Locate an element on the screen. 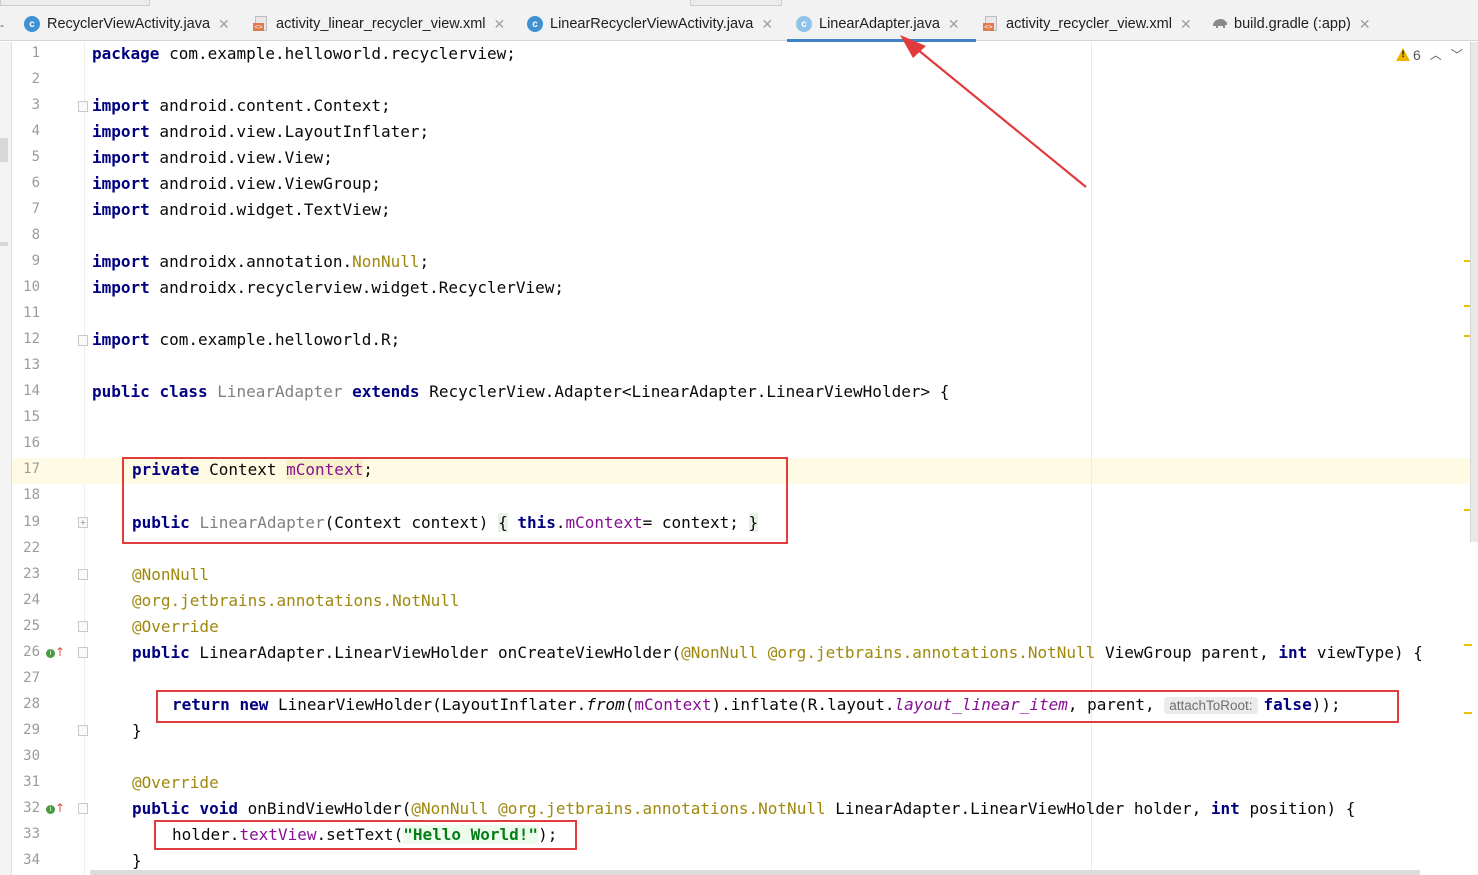  warning-count: 6 is located at coordinates (1417, 54).